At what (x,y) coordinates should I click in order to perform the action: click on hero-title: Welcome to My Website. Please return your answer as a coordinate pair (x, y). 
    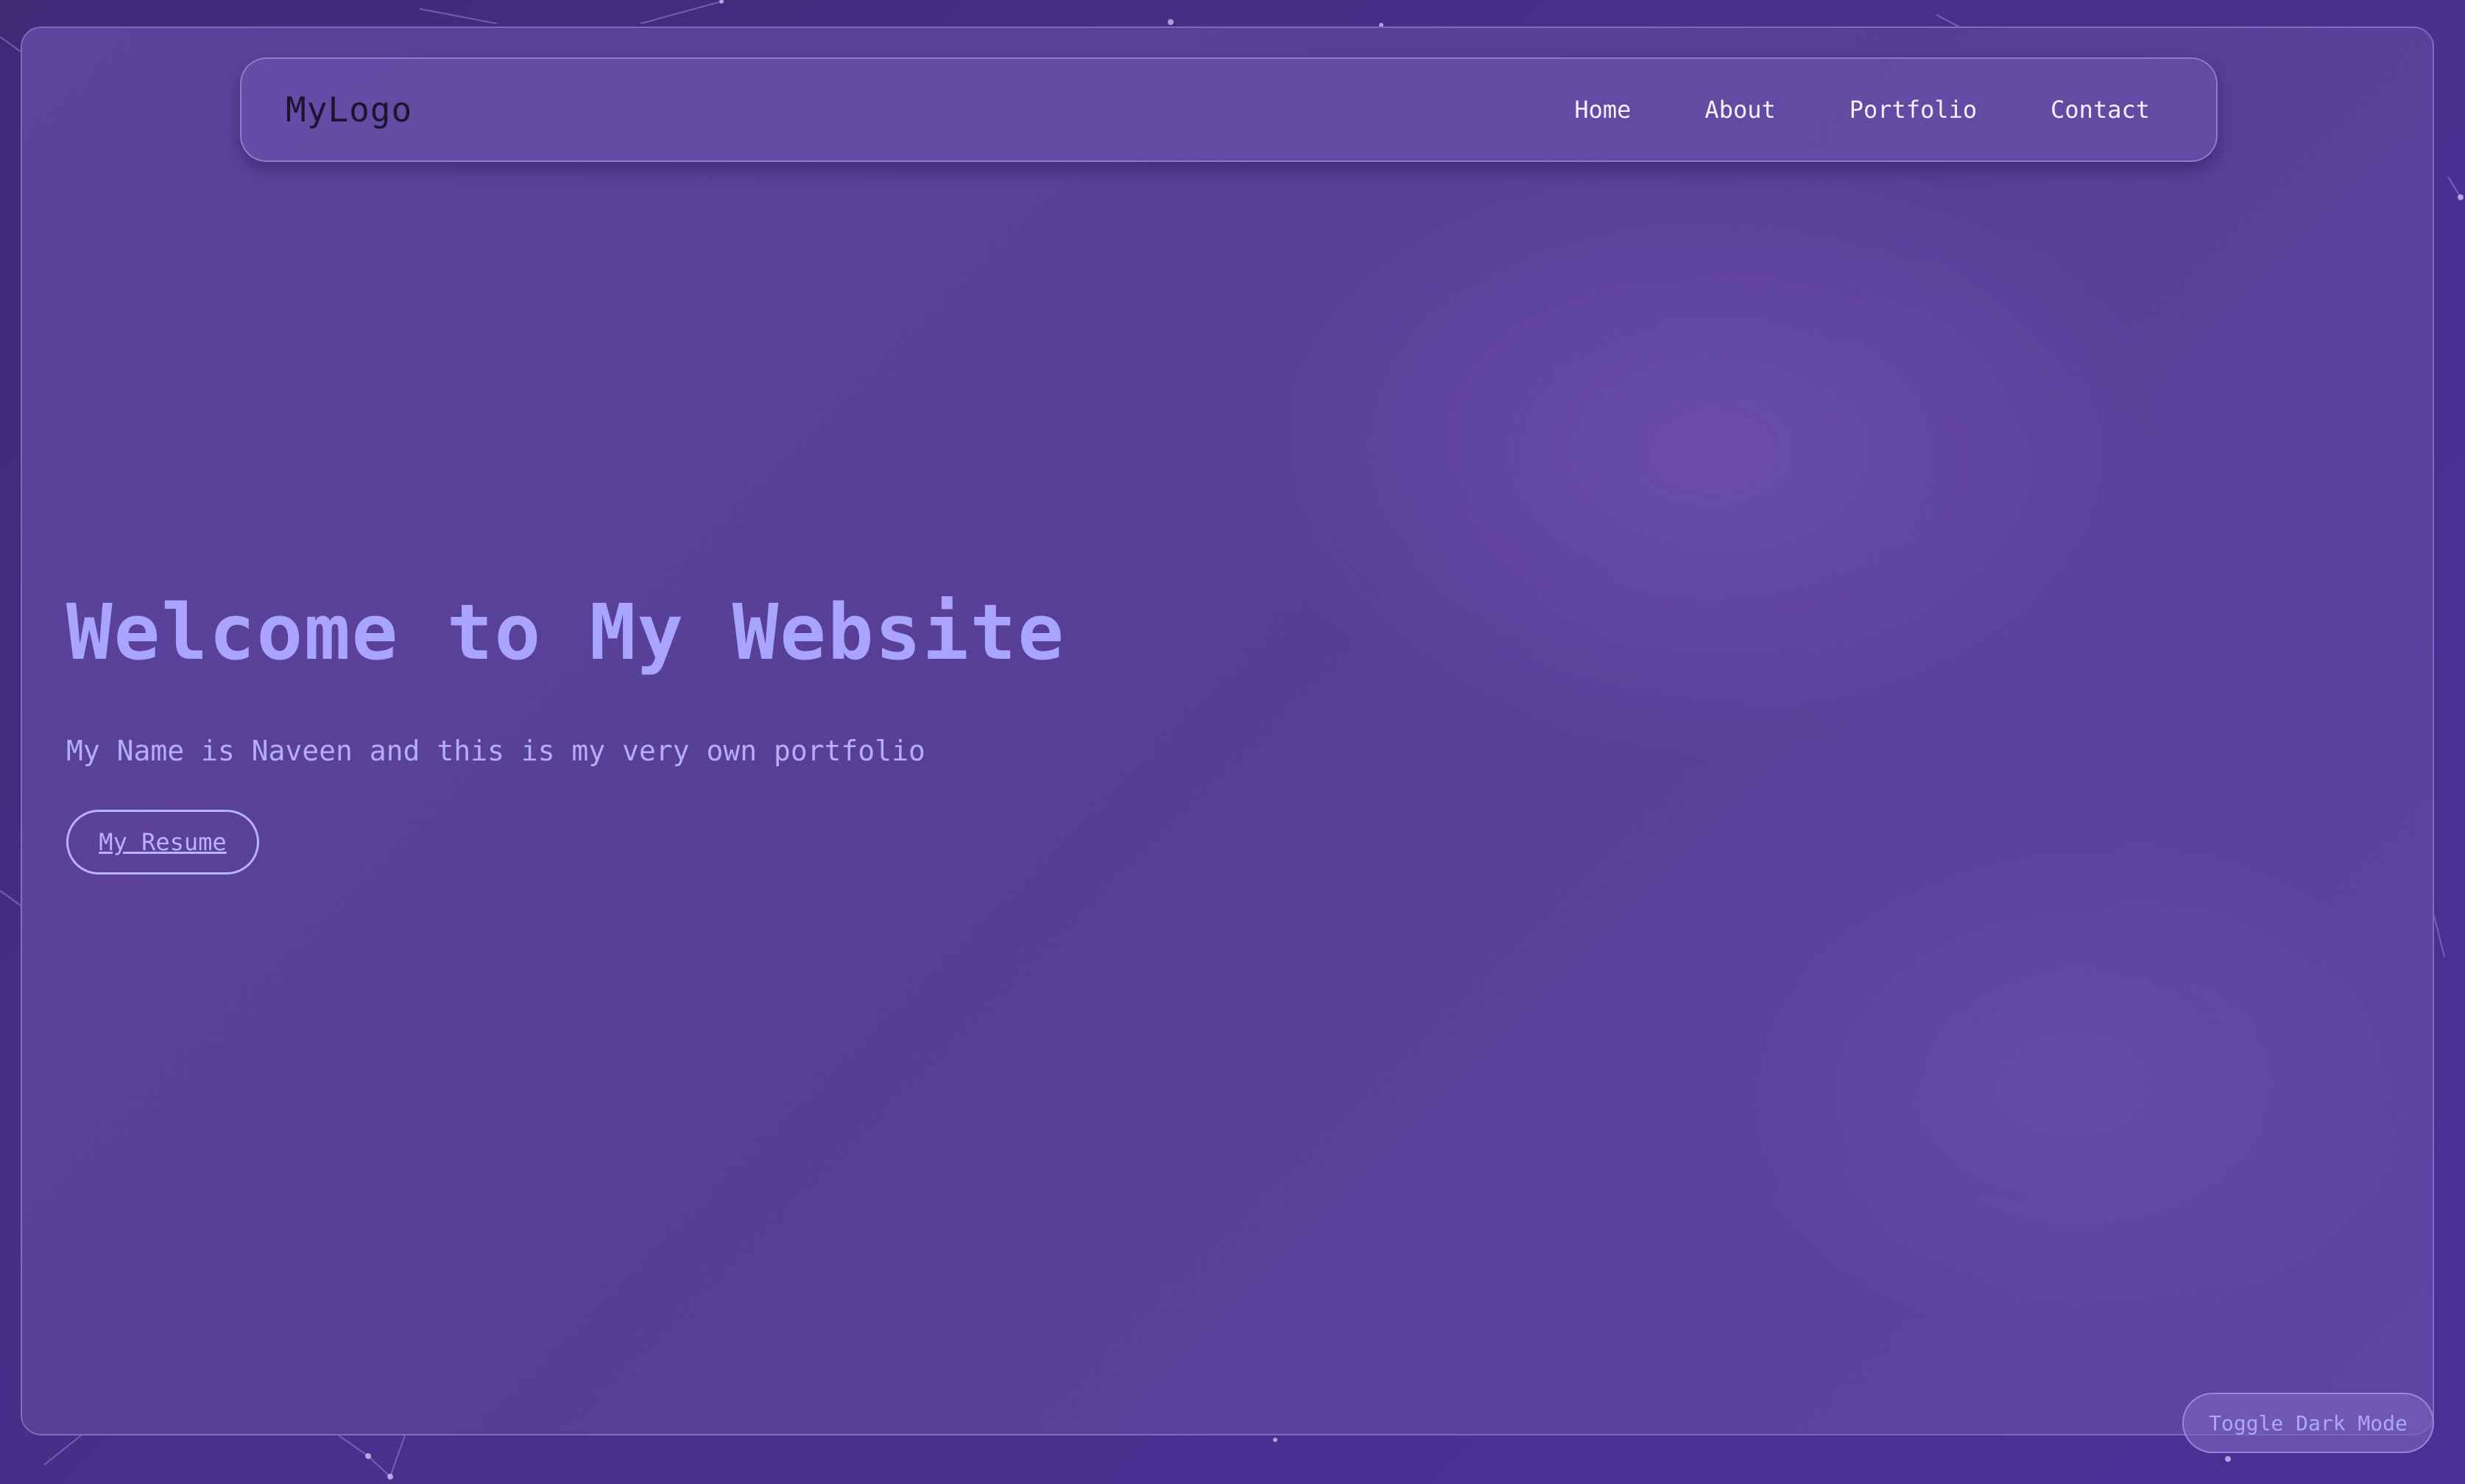
    Looking at the image, I should click on (565, 632).